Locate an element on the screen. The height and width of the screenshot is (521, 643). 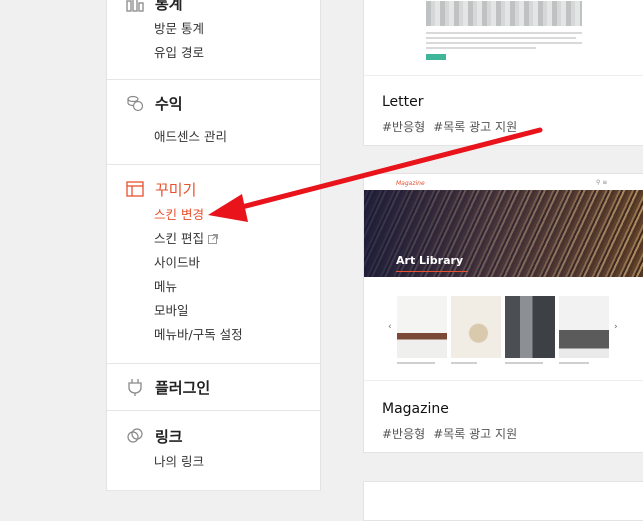
sidebar-item-skin-edit: 스킨 편집 is located at coordinates (186, 239).